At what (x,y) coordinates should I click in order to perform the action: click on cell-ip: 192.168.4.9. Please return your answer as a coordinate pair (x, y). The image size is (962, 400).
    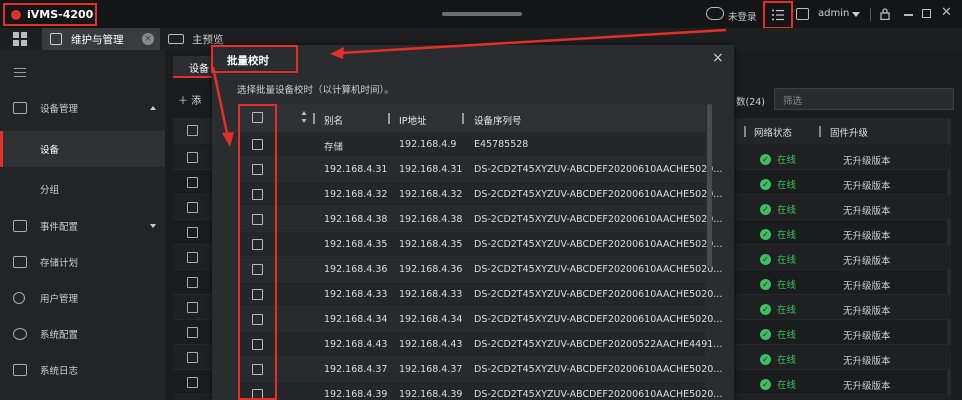
    Looking at the image, I should click on (428, 144).